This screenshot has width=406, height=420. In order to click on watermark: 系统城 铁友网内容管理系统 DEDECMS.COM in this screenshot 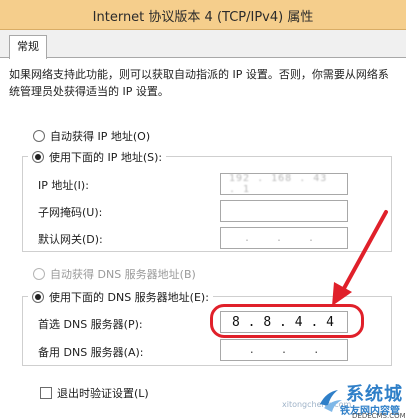, I will do `click(361, 400)`.